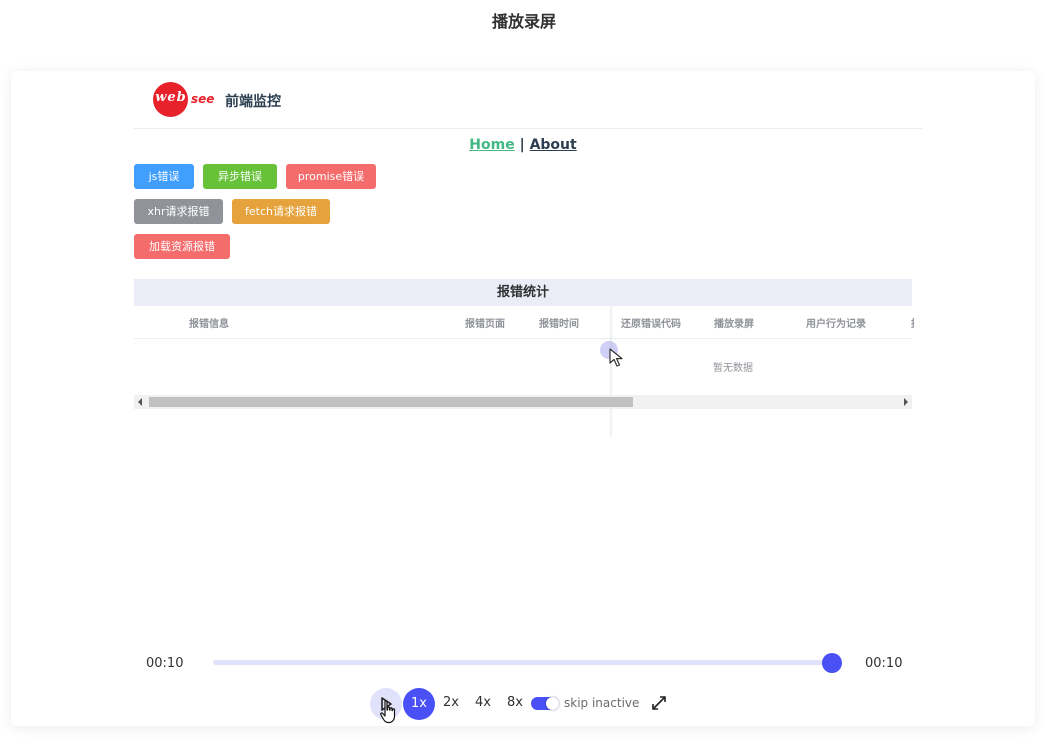 Image resolution: width=1048 pixels, height=744 pixels. What do you see at coordinates (912, 322) in the screenshot?
I see `col-truncated: 报` at bounding box center [912, 322].